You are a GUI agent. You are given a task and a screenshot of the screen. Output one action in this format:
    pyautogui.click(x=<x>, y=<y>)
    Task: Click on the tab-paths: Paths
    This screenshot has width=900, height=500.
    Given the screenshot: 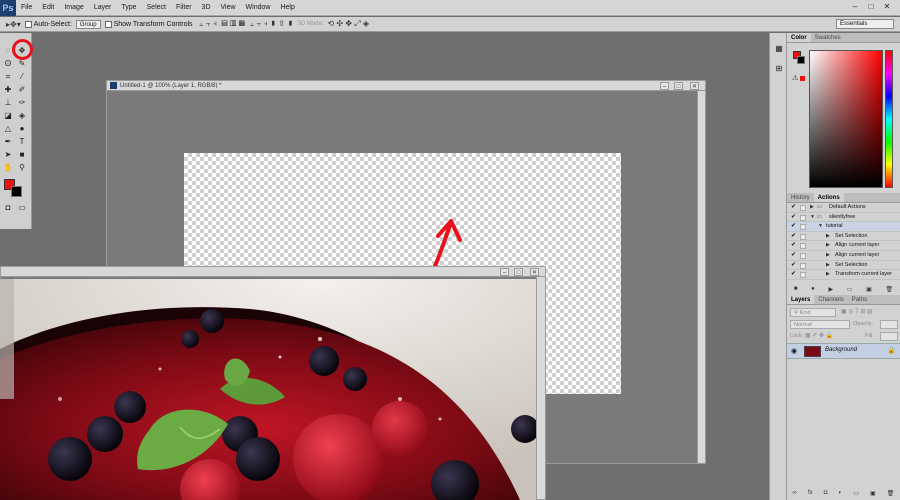 What is the action you would take?
    pyautogui.click(x=859, y=299)
    